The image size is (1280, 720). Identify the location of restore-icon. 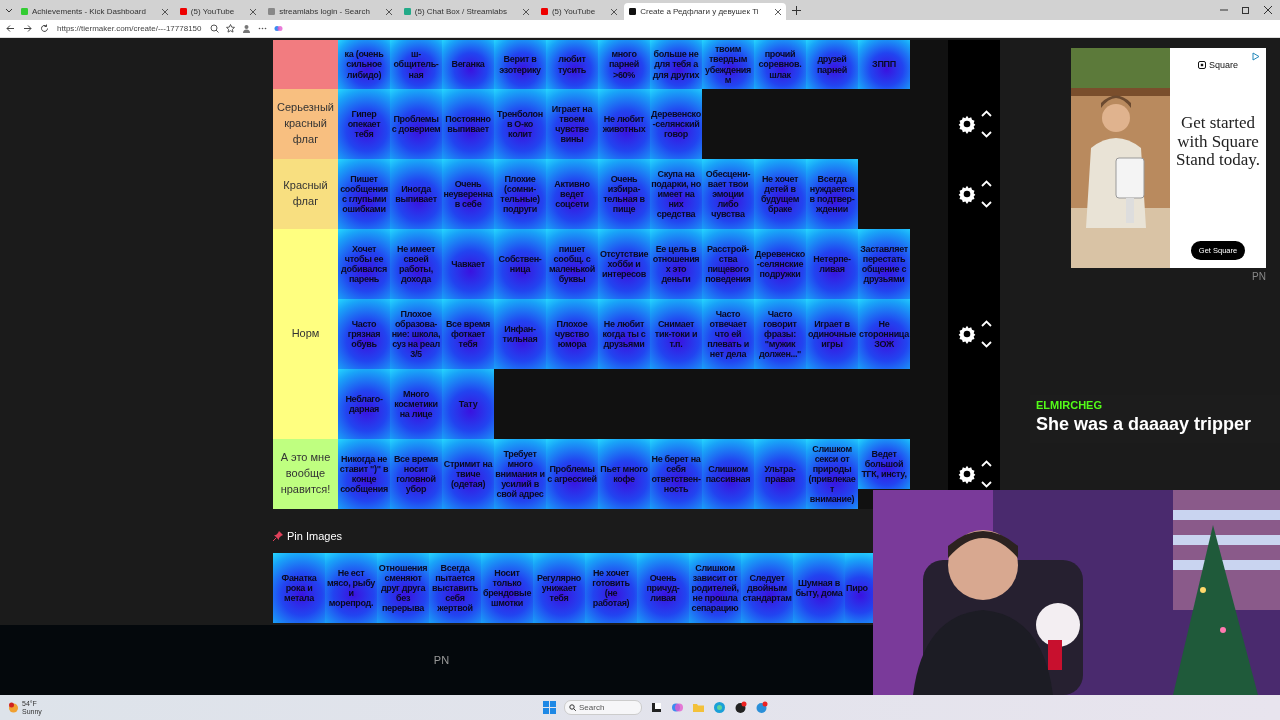
(1246, 10).